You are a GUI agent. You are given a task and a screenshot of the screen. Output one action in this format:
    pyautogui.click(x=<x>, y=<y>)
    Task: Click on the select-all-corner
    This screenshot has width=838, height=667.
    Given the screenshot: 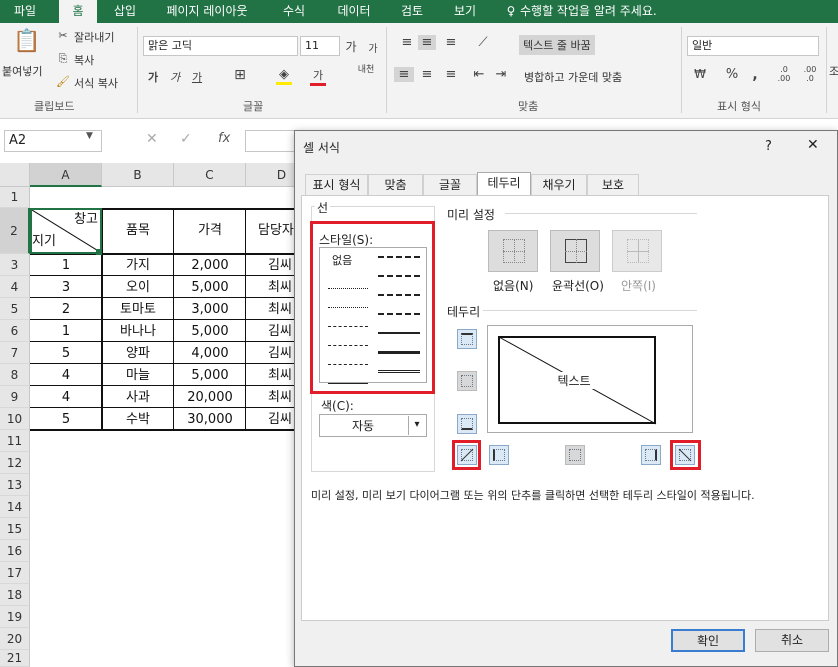 What is the action you would take?
    pyautogui.click(x=15, y=175)
    